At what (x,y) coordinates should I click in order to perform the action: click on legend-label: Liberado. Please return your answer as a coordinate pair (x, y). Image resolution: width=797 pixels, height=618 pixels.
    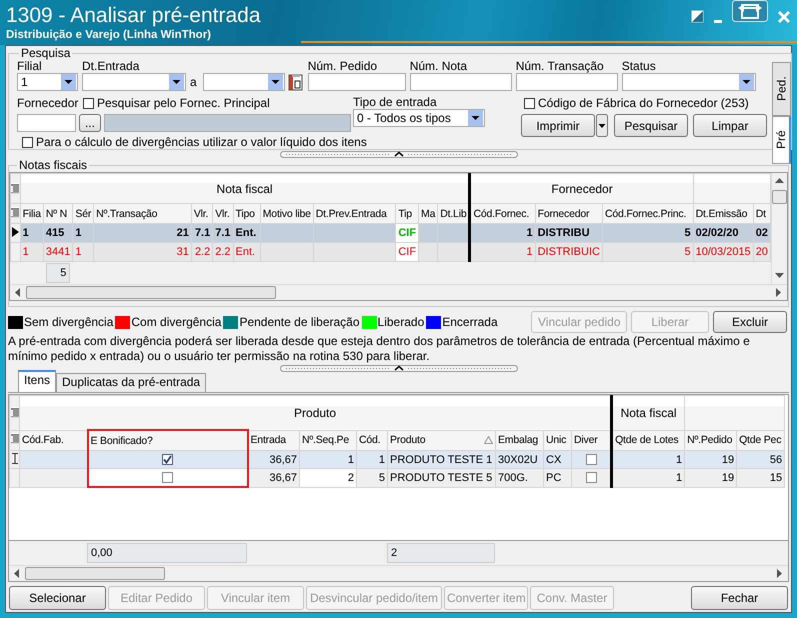
    Looking at the image, I should click on (401, 322).